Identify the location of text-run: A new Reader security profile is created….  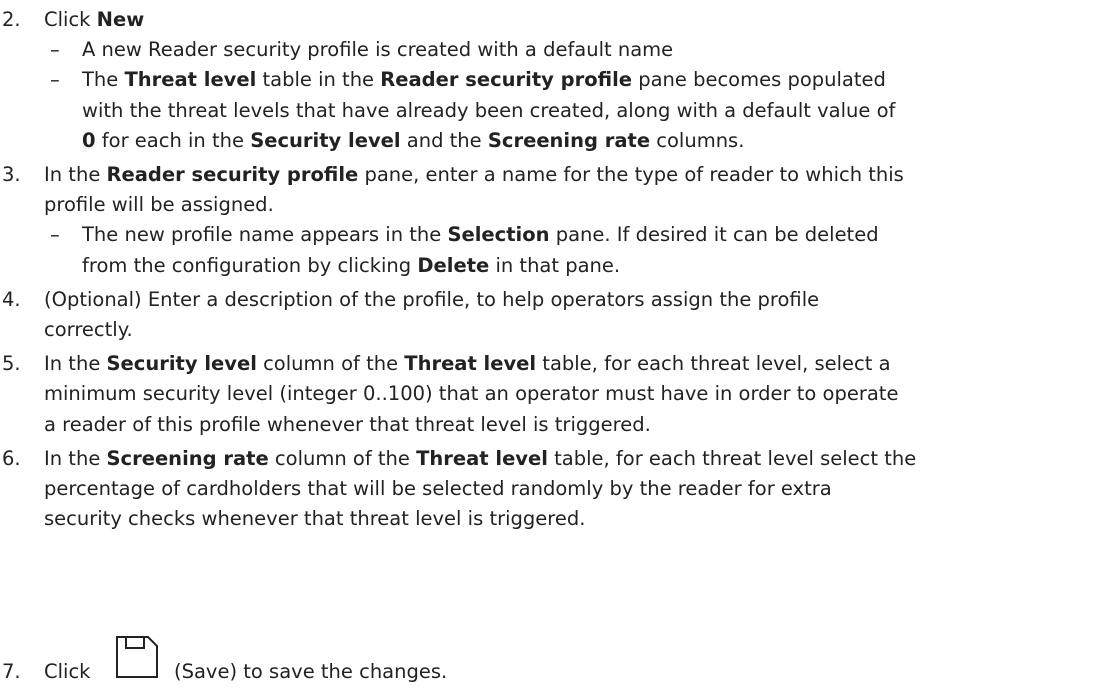
(378, 50).